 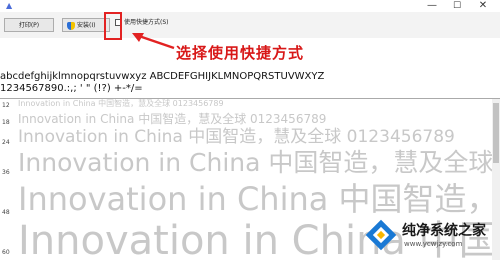 I want to click on scrollbar-thumb, so click(x=496, y=133).